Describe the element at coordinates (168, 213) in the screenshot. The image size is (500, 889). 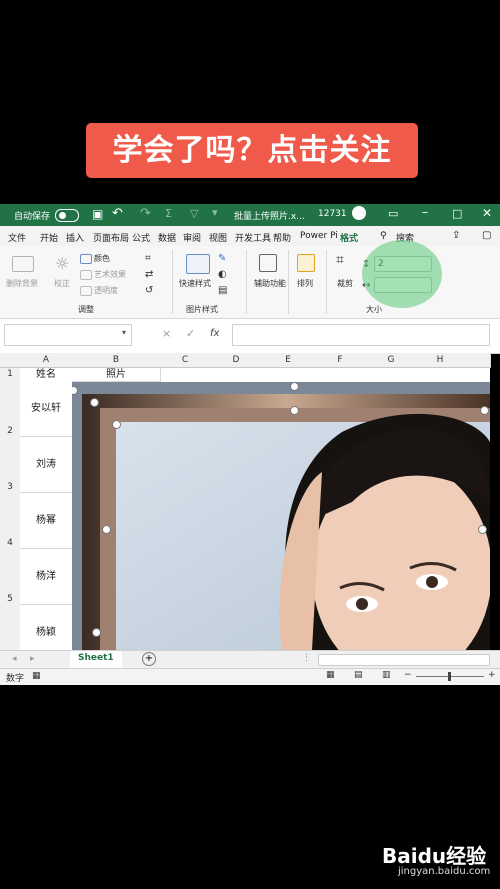
I see `autosum-icon: Σ` at that location.